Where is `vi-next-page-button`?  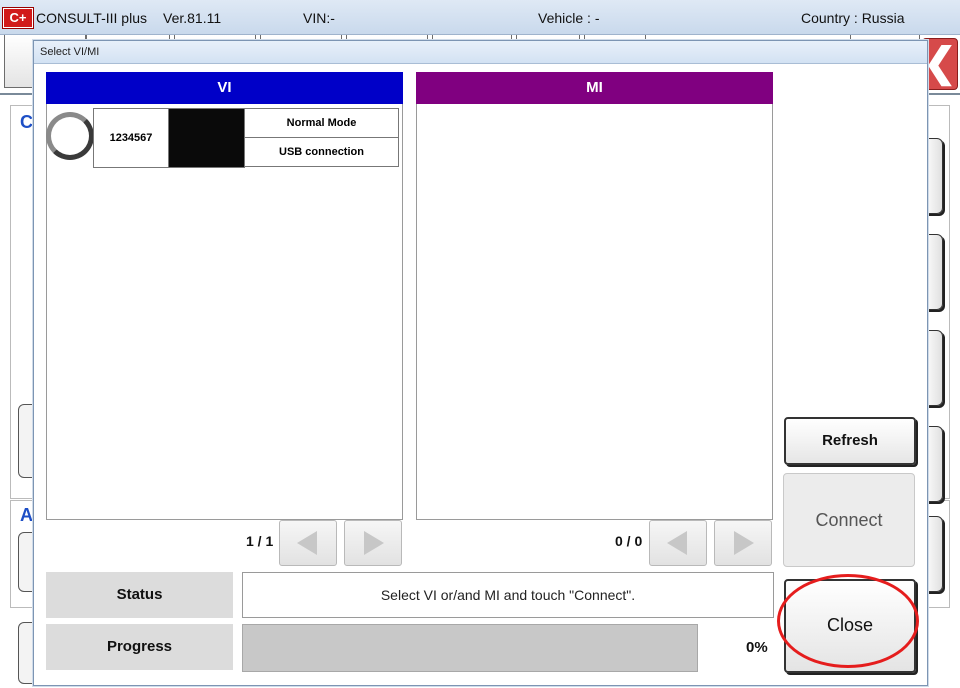
vi-next-page-button is located at coordinates (373, 543).